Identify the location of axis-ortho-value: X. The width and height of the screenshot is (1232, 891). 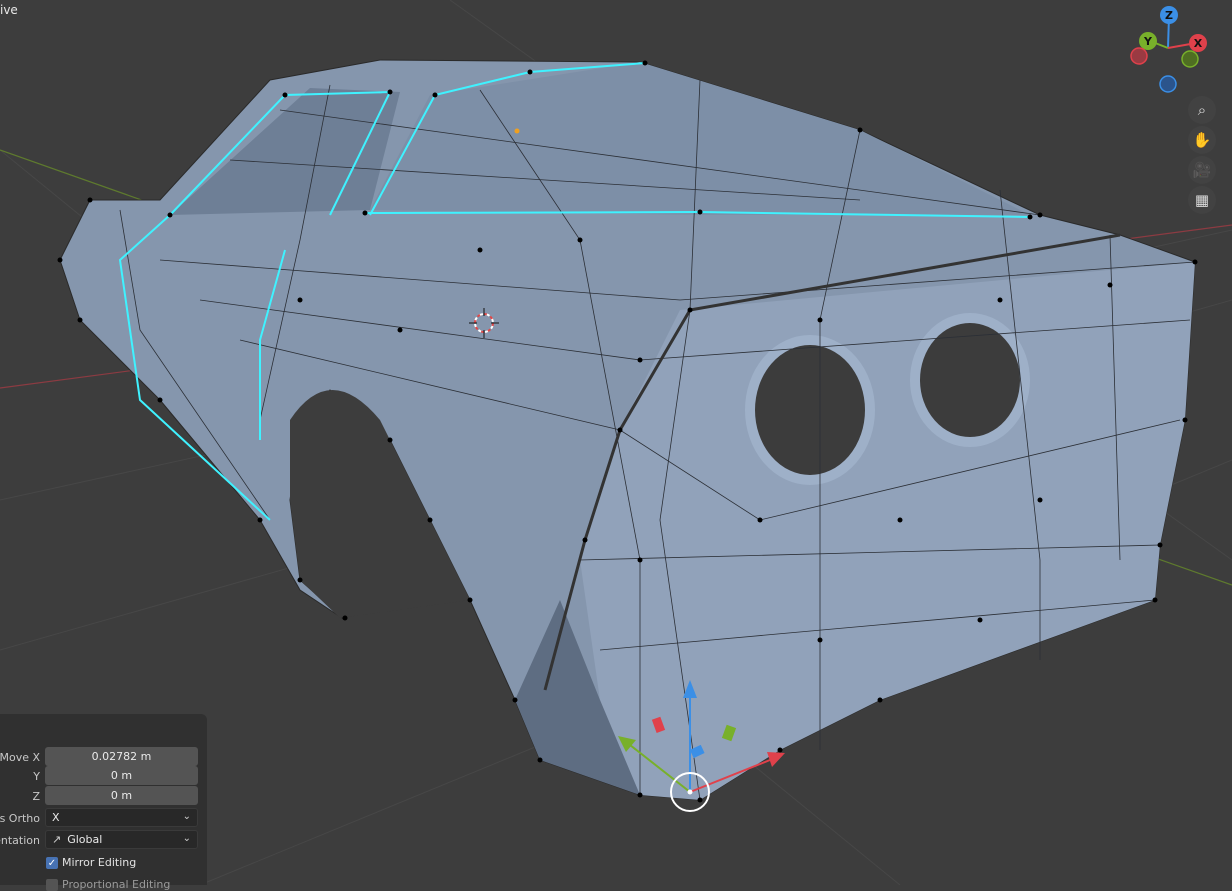
(56, 817).